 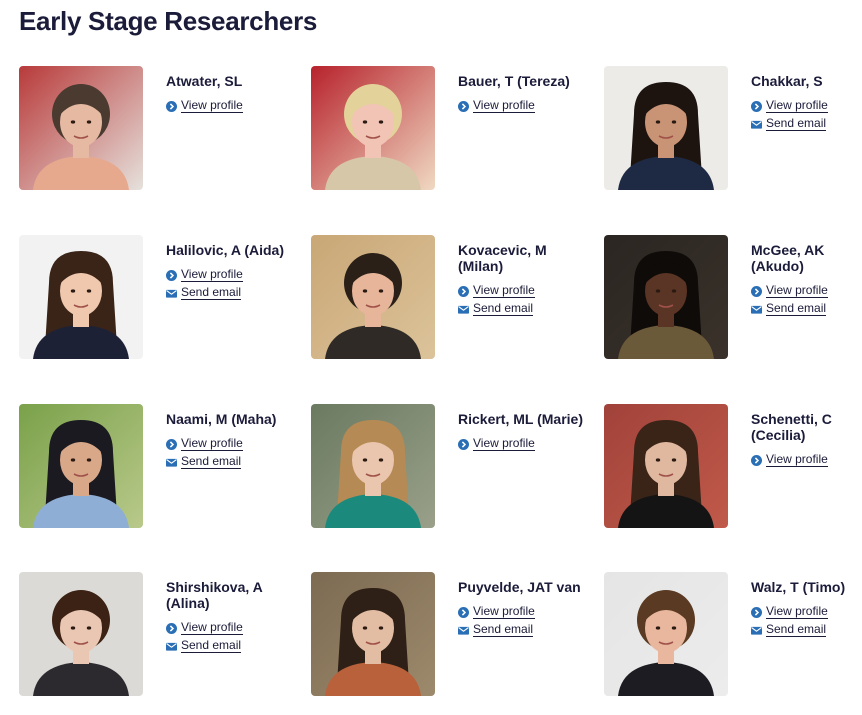 What do you see at coordinates (451, 637) in the screenshot?
I see `researcher-card: Puyvelde, JAT van View profile Send email` at bounding box center [451, 637].